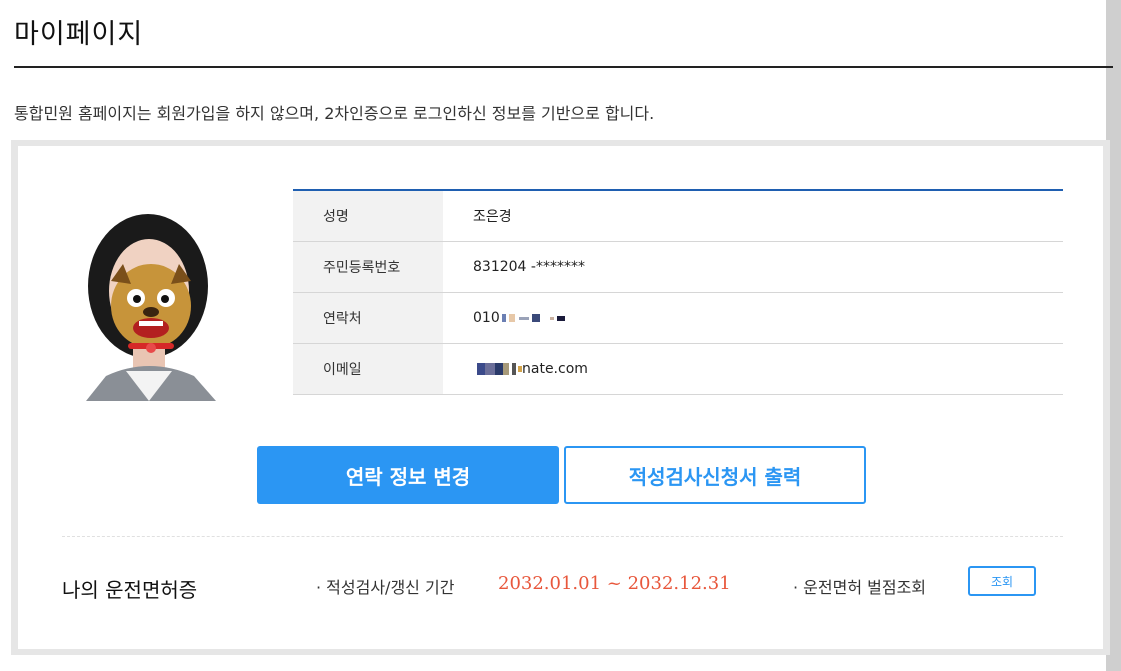 Image resolution: width=1121 pixels, height=671 pixels. Describe the element at coordinates (79, 34) in the screenshot. I see `page-title: 마이페이지` at that location.